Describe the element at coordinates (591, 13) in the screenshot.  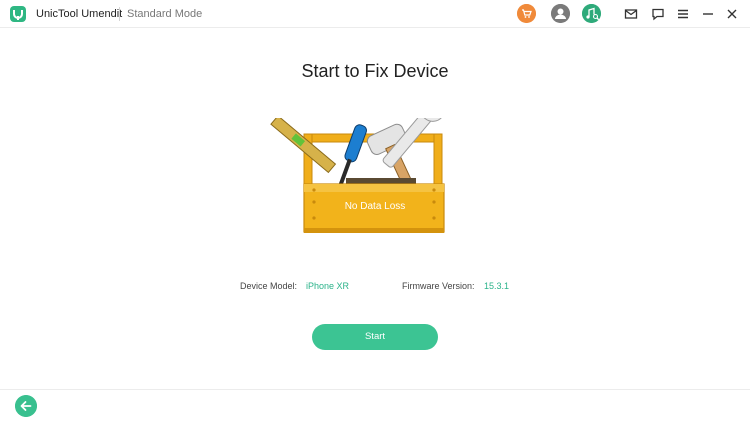
I see `music-search-icon` at that location.